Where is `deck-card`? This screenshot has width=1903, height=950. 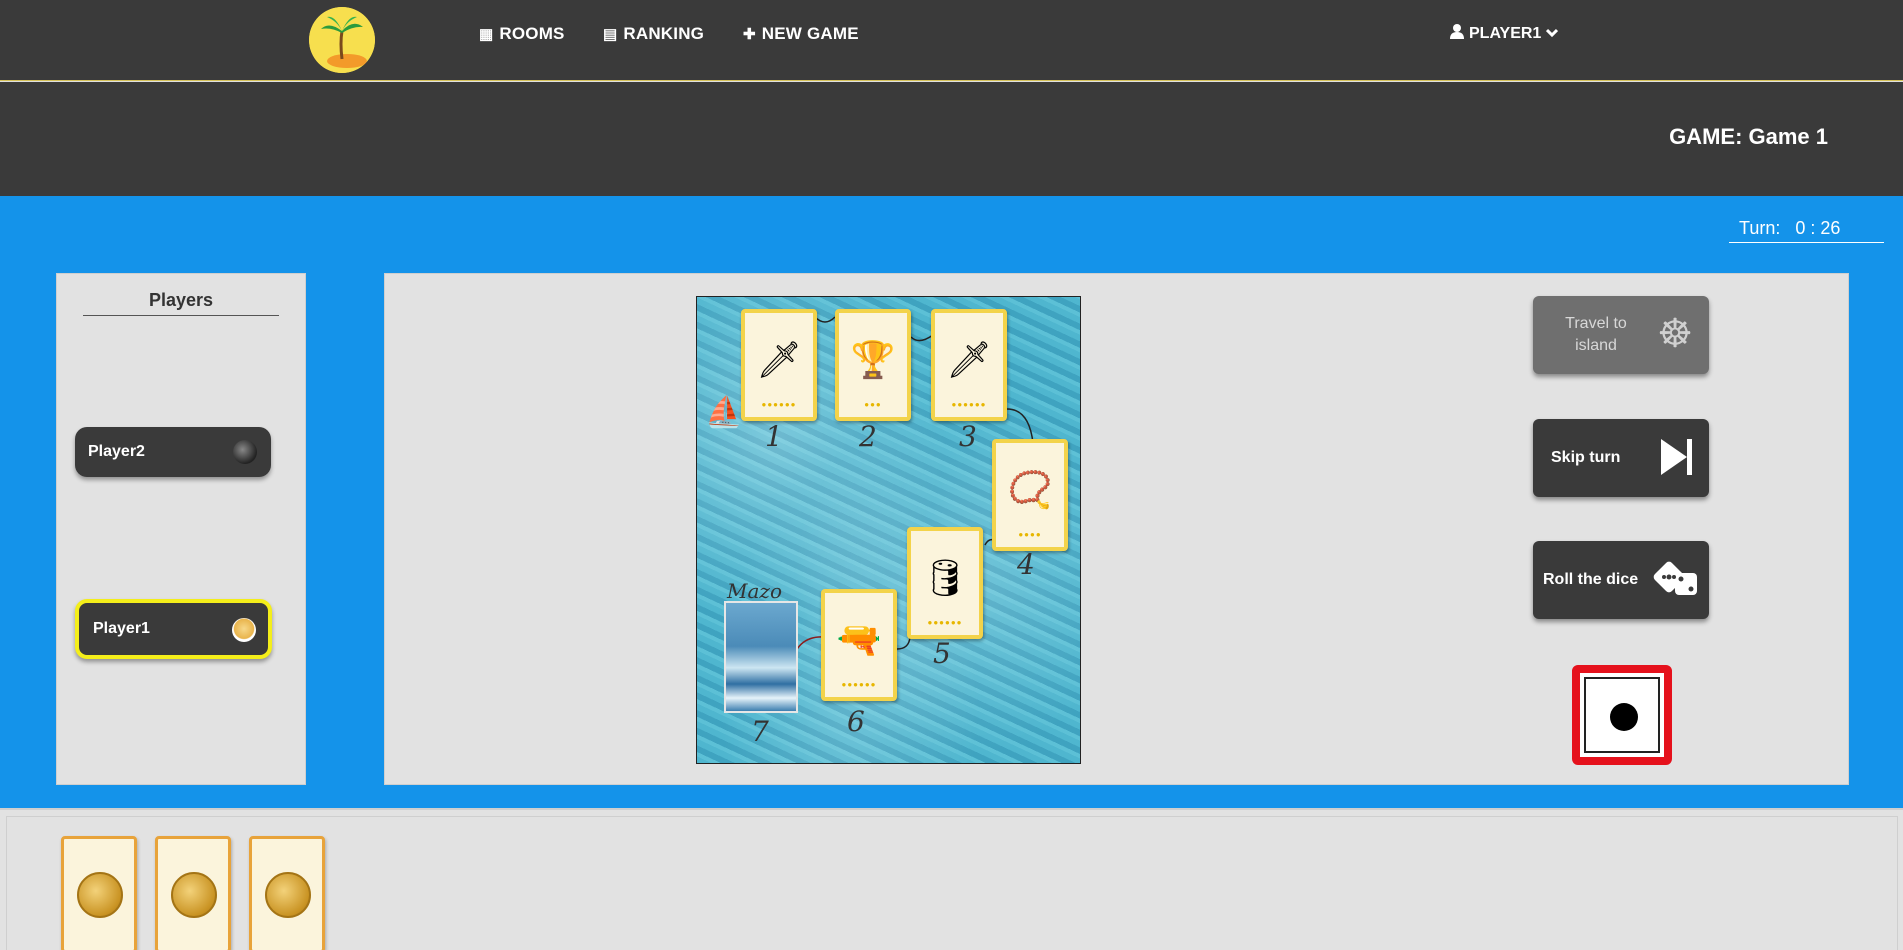 deck-card is located at coordinates (761, 657).